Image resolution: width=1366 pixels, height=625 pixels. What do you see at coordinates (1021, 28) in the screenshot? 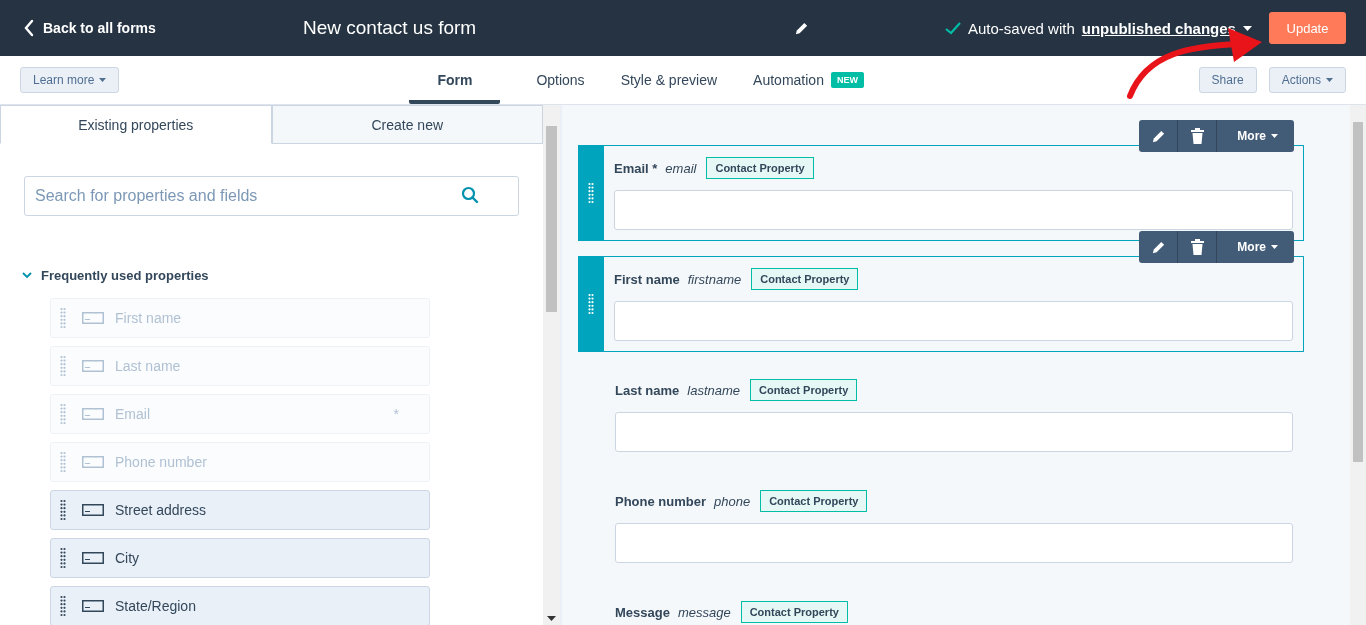
I see `save-status-text: Auto-saved with` at bounding box center [1021, 28].